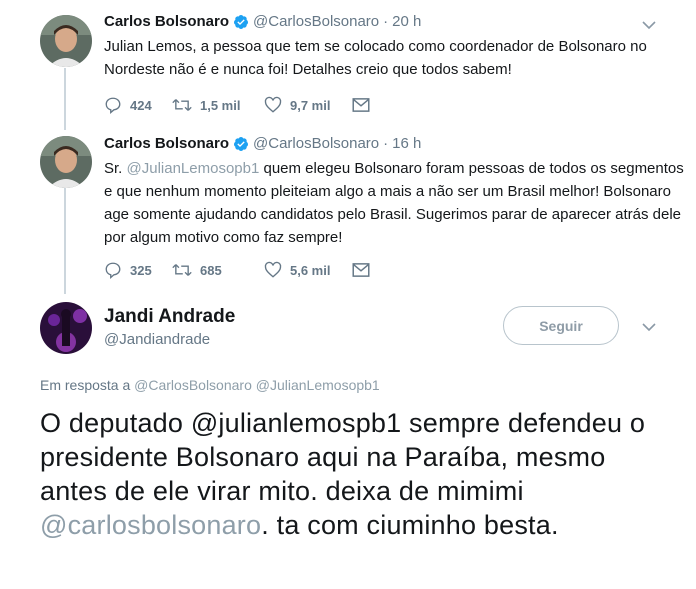 The height and width of the screenshot is (589, 696). Describe the element at coordinates (318, 385) in the screenshot. I see `reply-mention-link: @JulianLemosopb1` at that location.